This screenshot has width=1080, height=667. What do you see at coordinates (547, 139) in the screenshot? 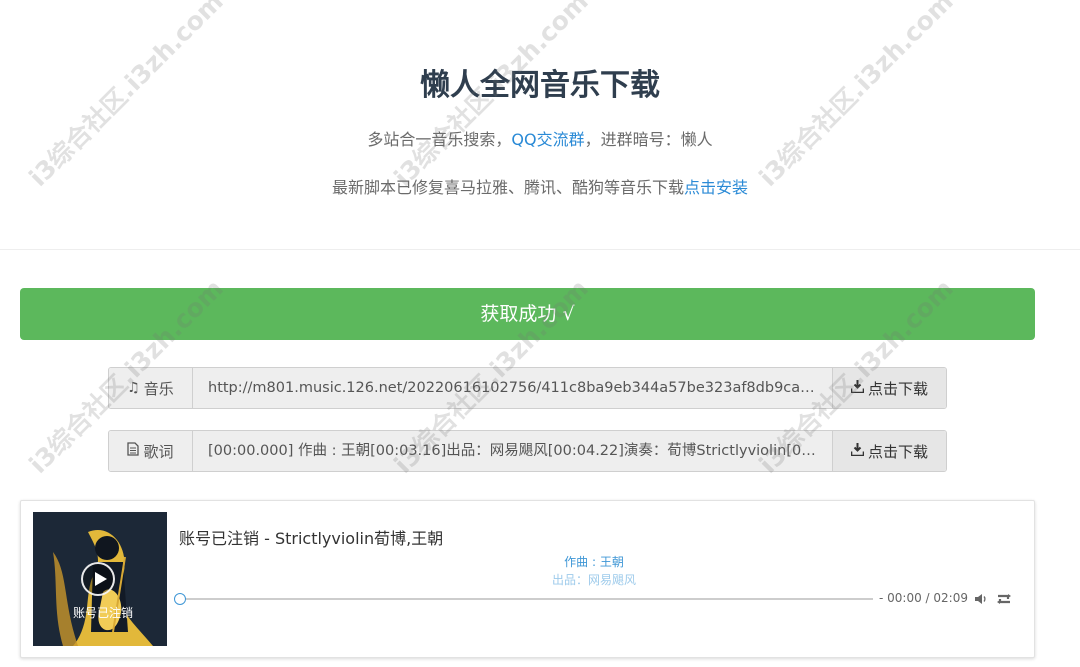
I see `qq-group-link: QQ交流群` at bounding box center [547, 139].